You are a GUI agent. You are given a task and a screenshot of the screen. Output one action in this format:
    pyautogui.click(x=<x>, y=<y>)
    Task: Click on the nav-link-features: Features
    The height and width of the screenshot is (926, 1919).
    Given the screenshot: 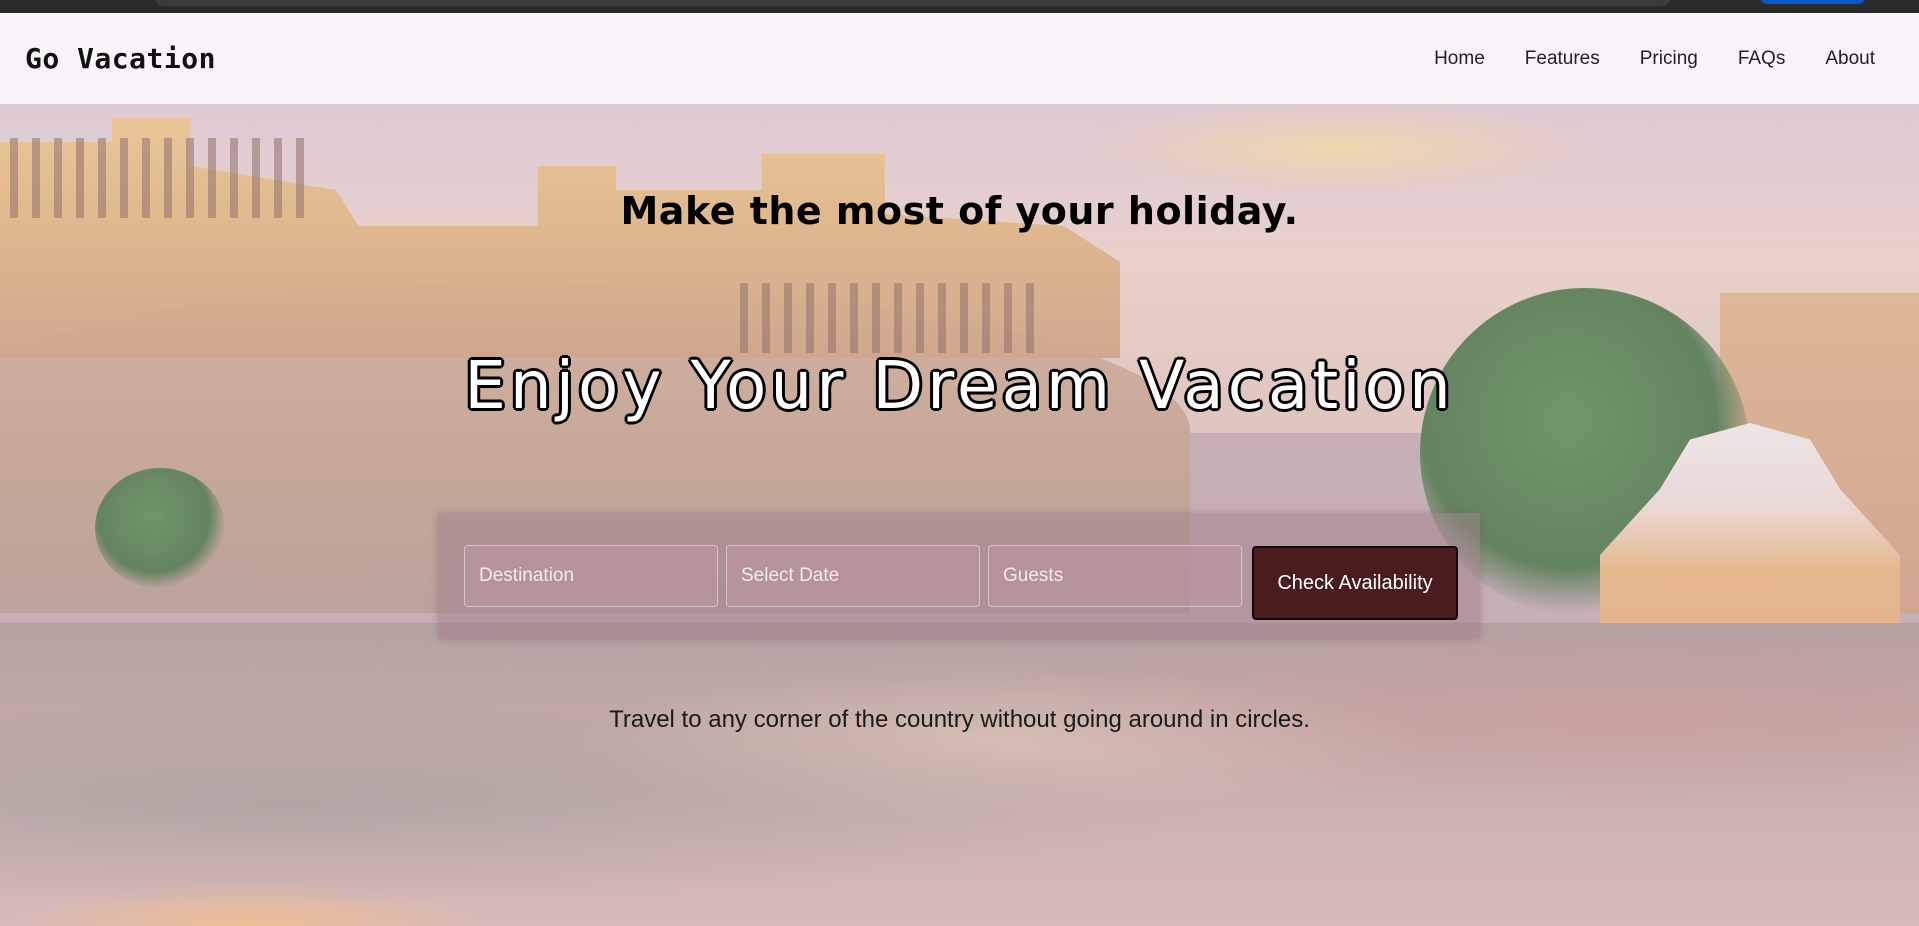 What is the action you would take?
    pyautogui.click(x=1562, y=59)
    